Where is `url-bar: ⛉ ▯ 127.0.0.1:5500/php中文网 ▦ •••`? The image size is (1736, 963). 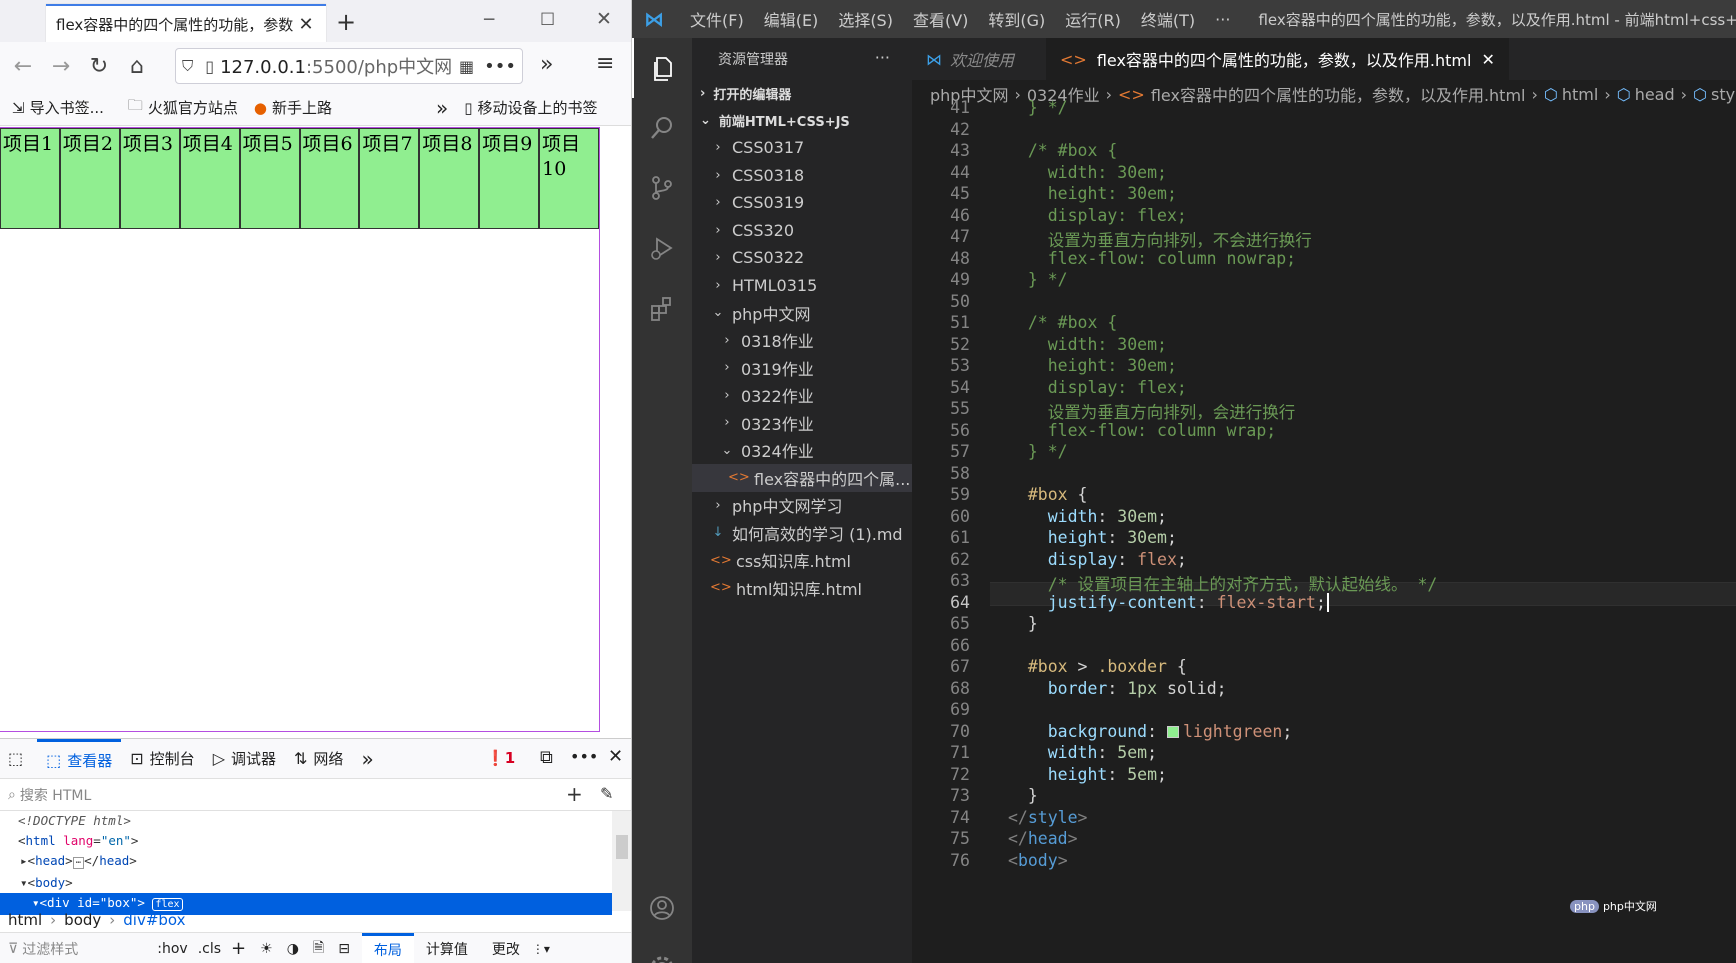 url-bar: ⛉ ▯ 127.0.0.1:5500/php中文网 ▦ ••• is located at coordinates (349, 66).